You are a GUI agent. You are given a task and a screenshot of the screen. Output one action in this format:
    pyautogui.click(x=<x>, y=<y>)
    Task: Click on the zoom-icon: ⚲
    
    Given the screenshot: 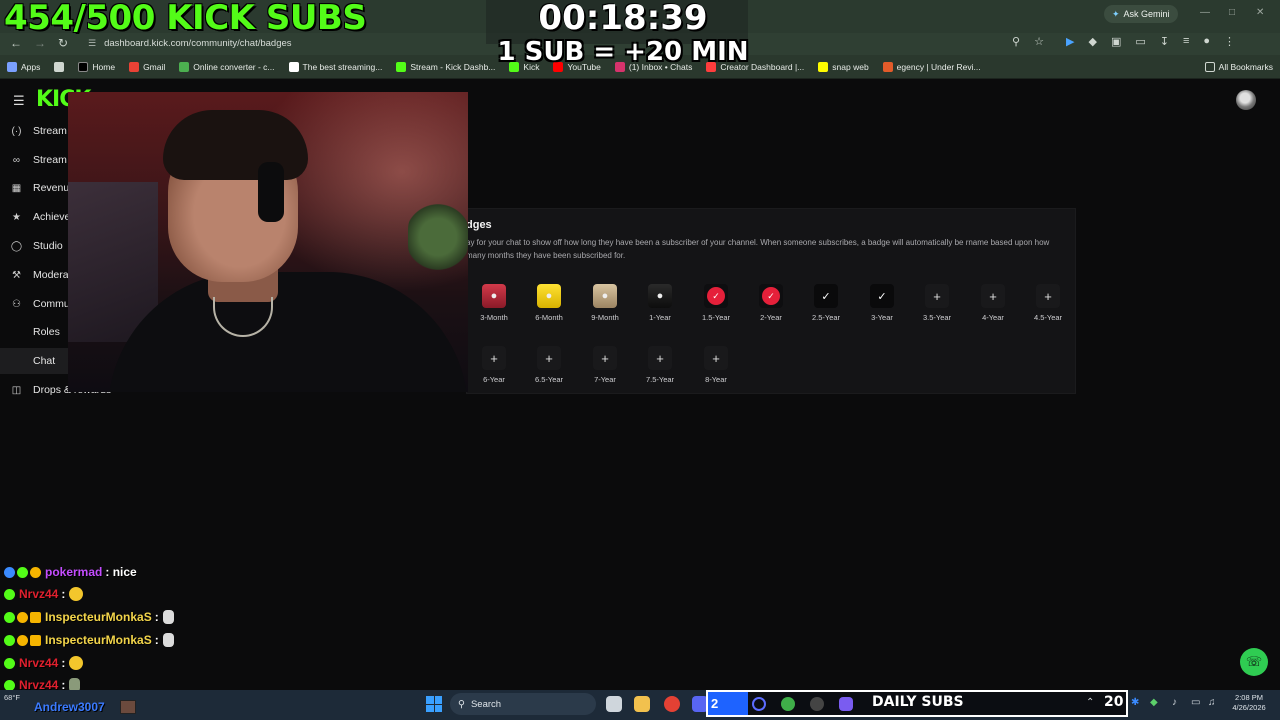 What is the action you would take?
    pyautogui.click(x=1016, y=41)
    